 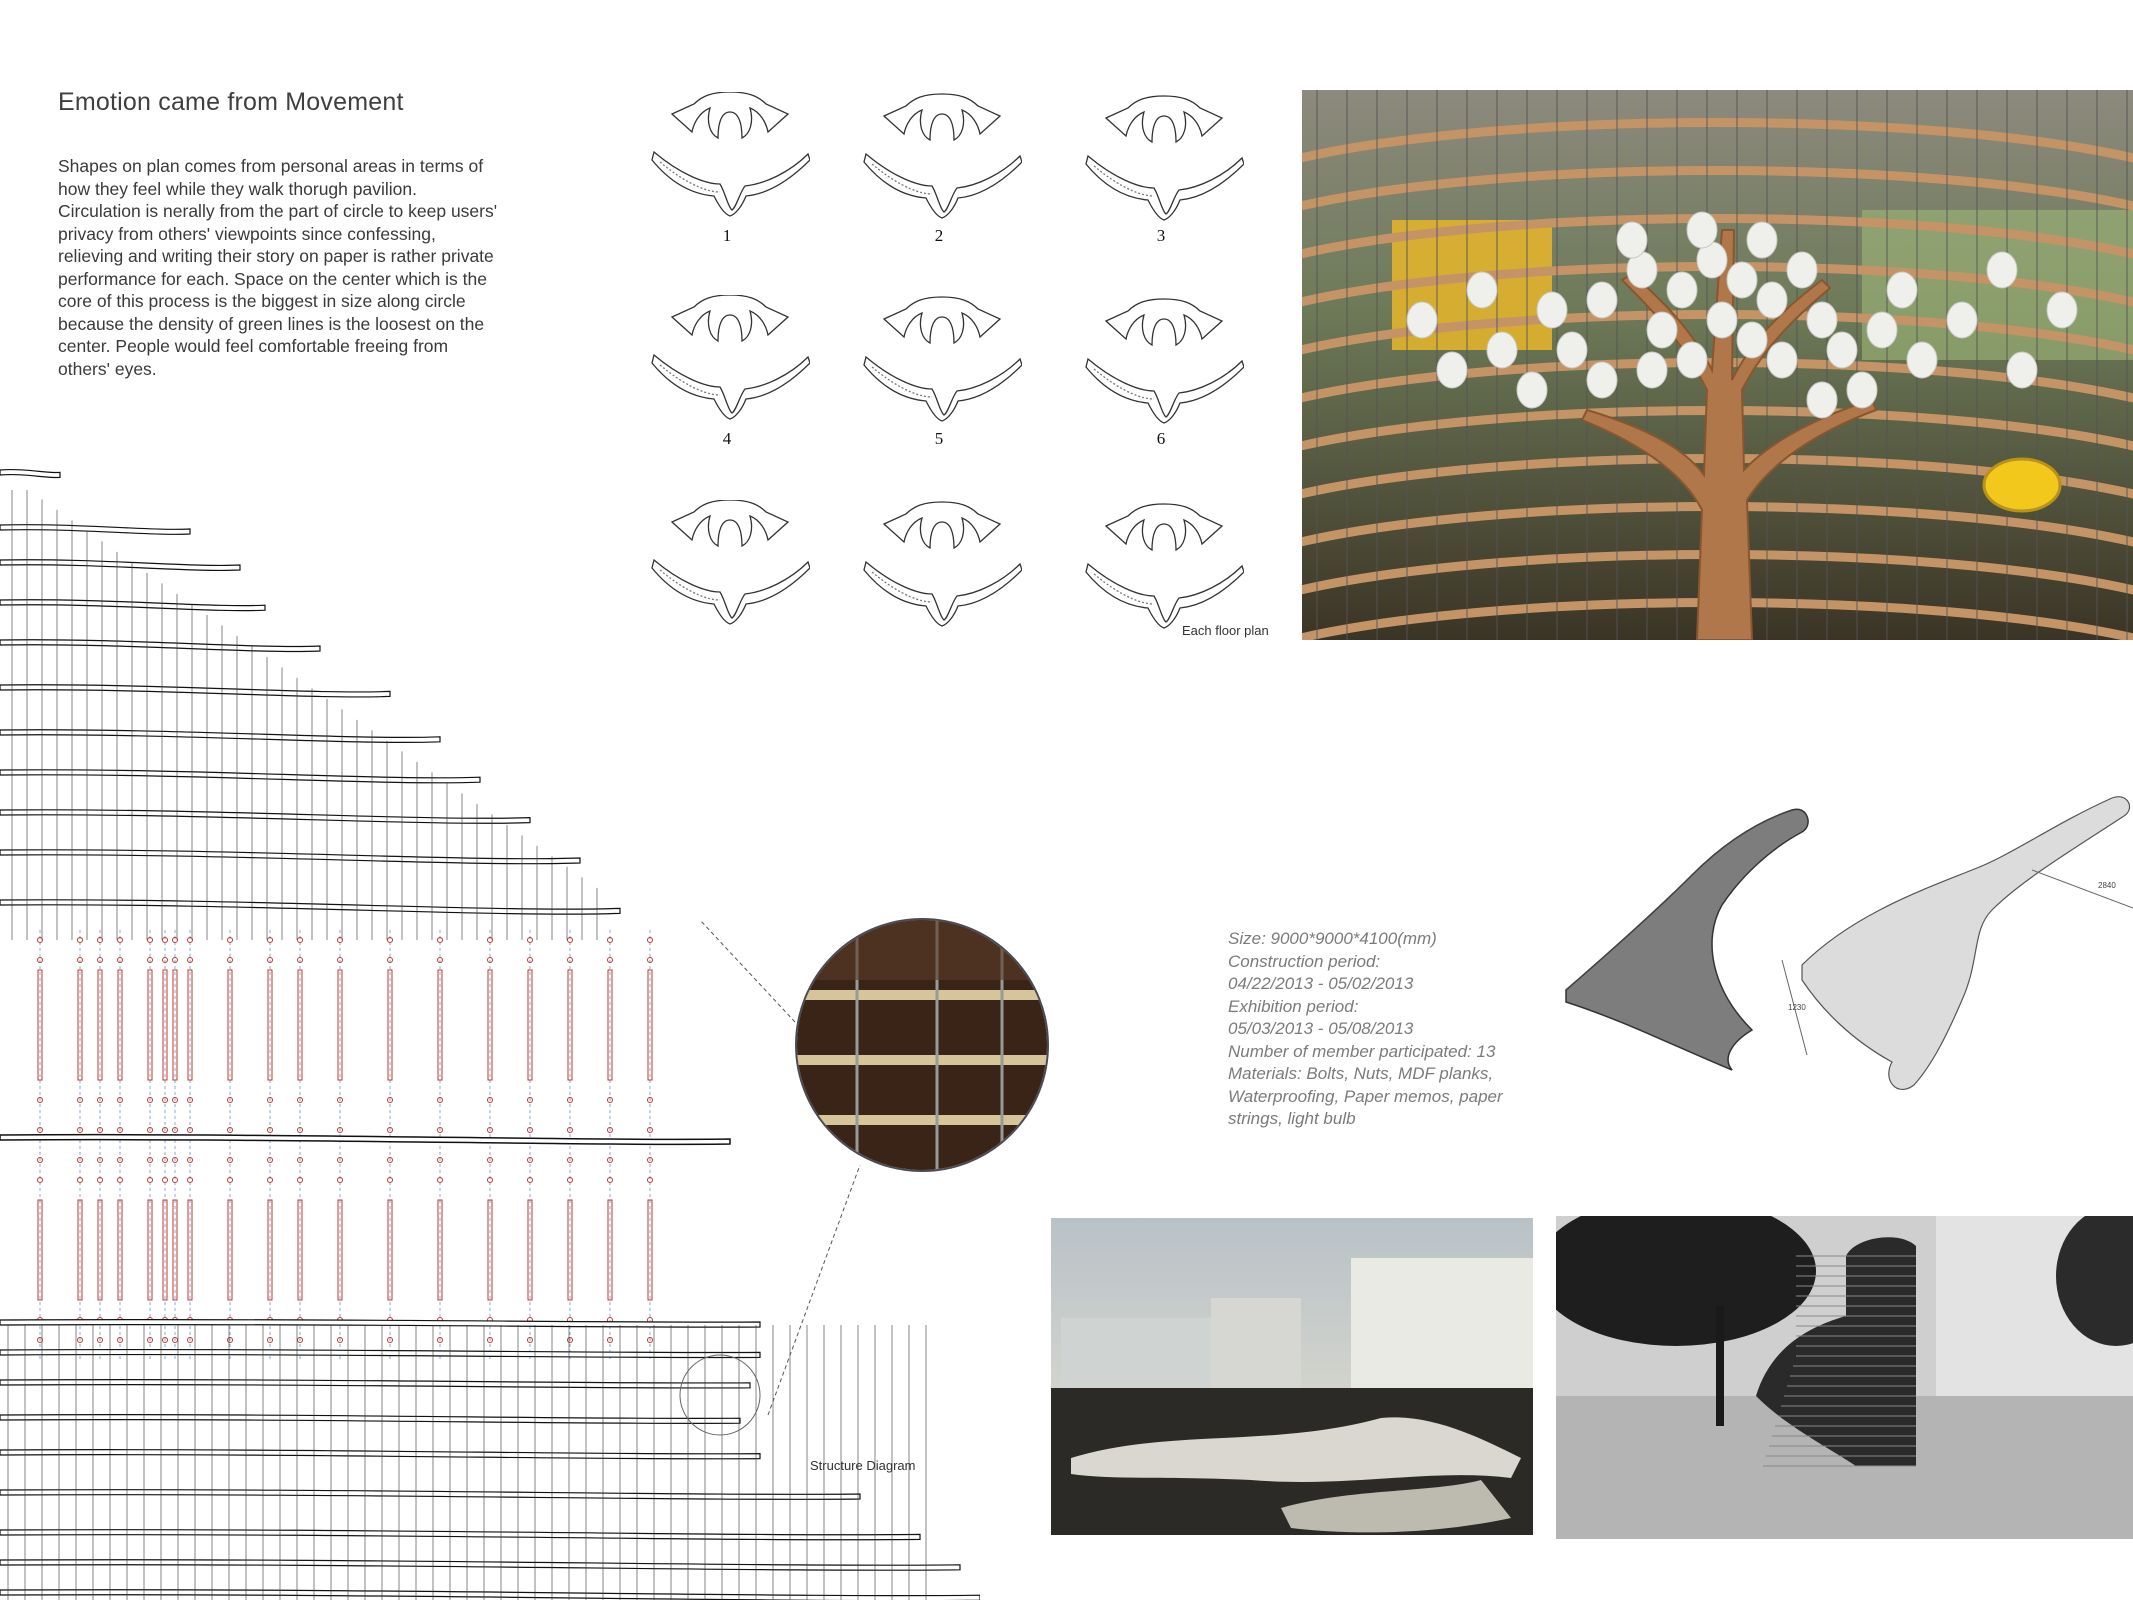 I want to click on spec-line: Materials: Bolts, Nuts, MDF planks,, so click(x=1361, y=1073).